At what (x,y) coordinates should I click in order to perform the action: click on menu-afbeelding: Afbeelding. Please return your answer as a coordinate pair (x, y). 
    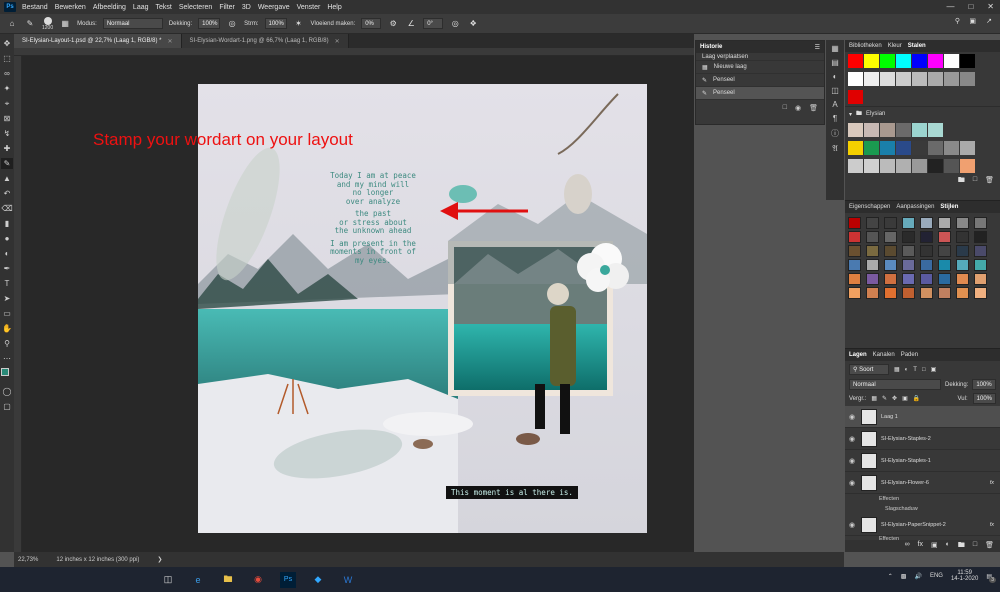
    Looking at the image, I should click on (109, 7).